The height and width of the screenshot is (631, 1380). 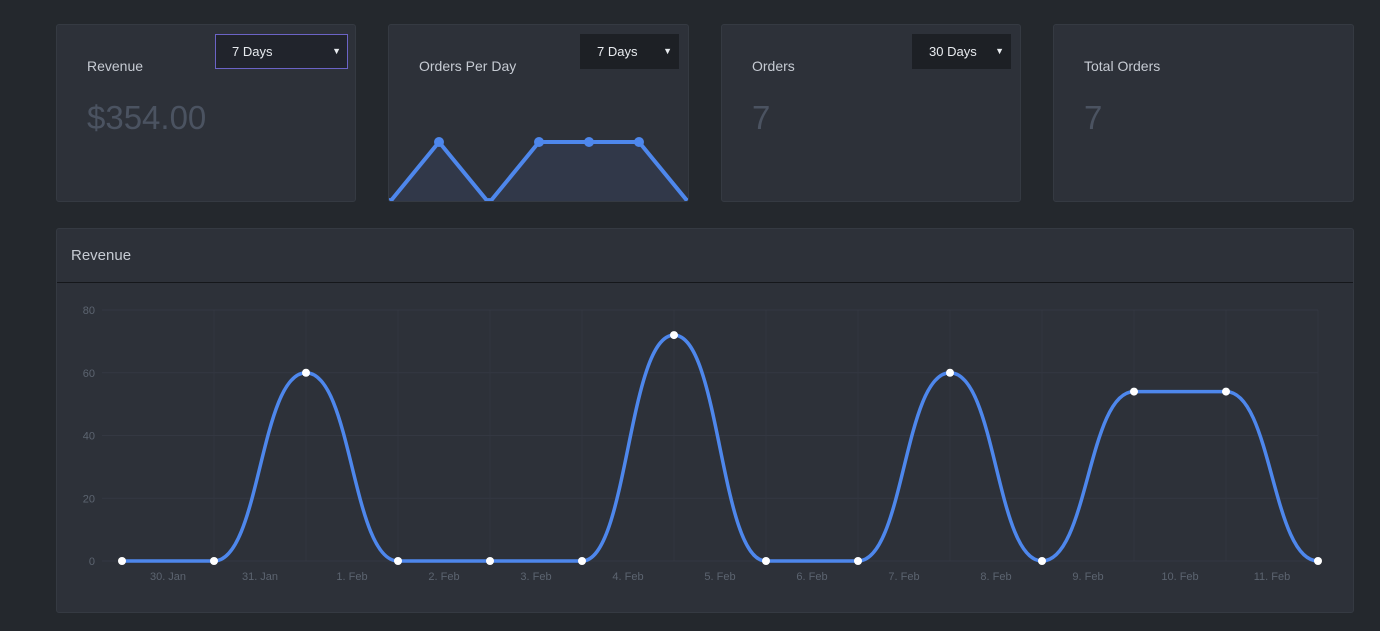 I want to click on x-tick-label: 30. Jan, so click(x=168, y=577).